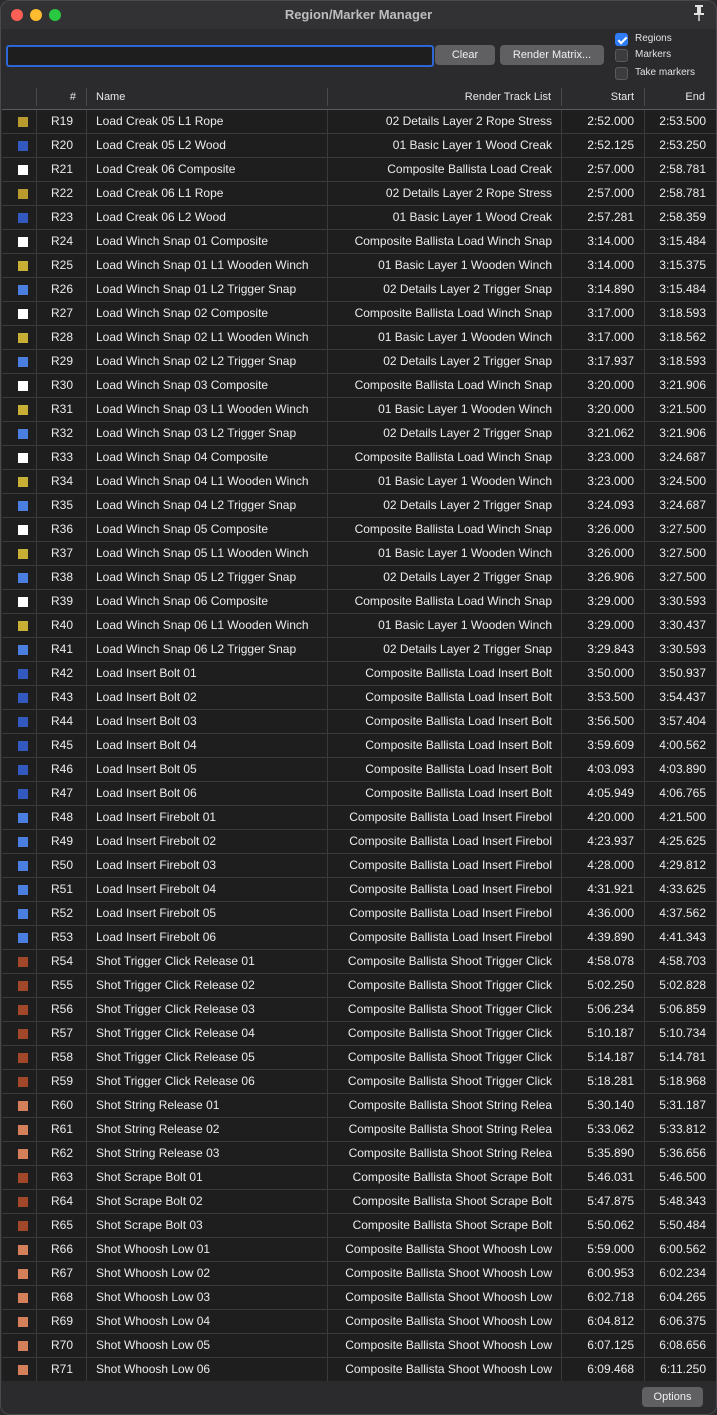 The width and height of the screenshot is (717, 1415). I want to click on region-start: 5:30.140, so click(598, 1105).